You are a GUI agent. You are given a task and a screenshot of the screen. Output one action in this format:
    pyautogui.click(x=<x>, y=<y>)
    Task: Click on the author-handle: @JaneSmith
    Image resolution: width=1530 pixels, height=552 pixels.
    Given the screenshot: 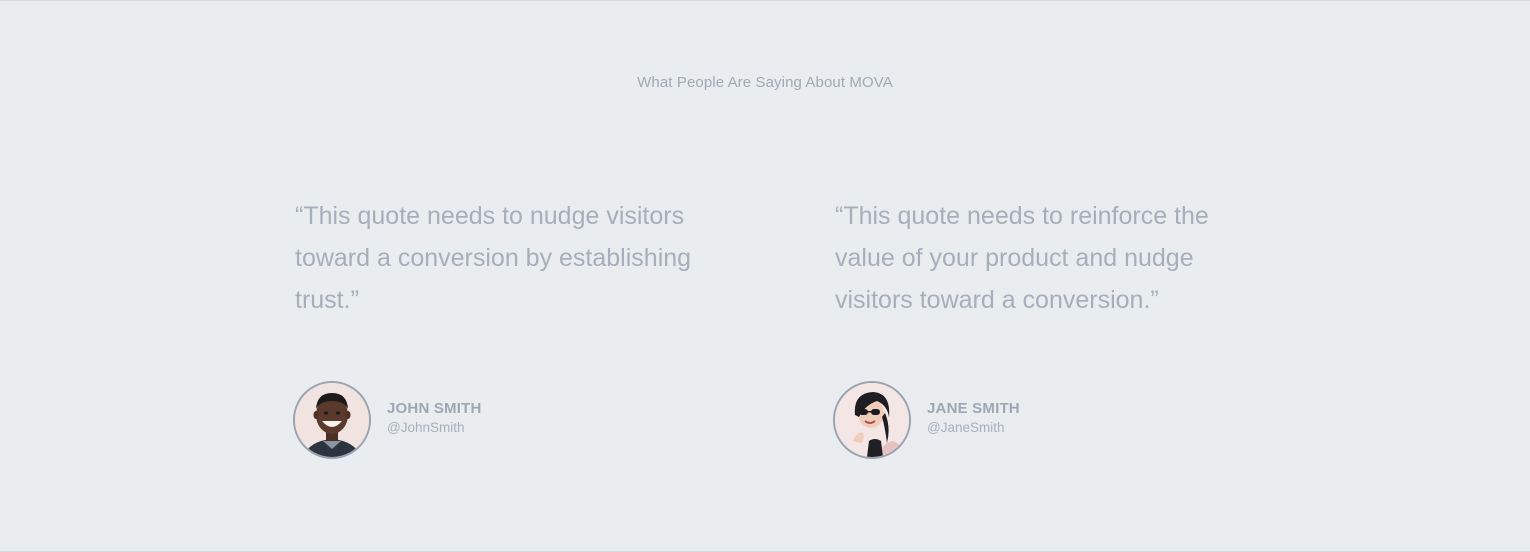 What is the action you would take?
    pyautogui.click(x=966, y=427)
    